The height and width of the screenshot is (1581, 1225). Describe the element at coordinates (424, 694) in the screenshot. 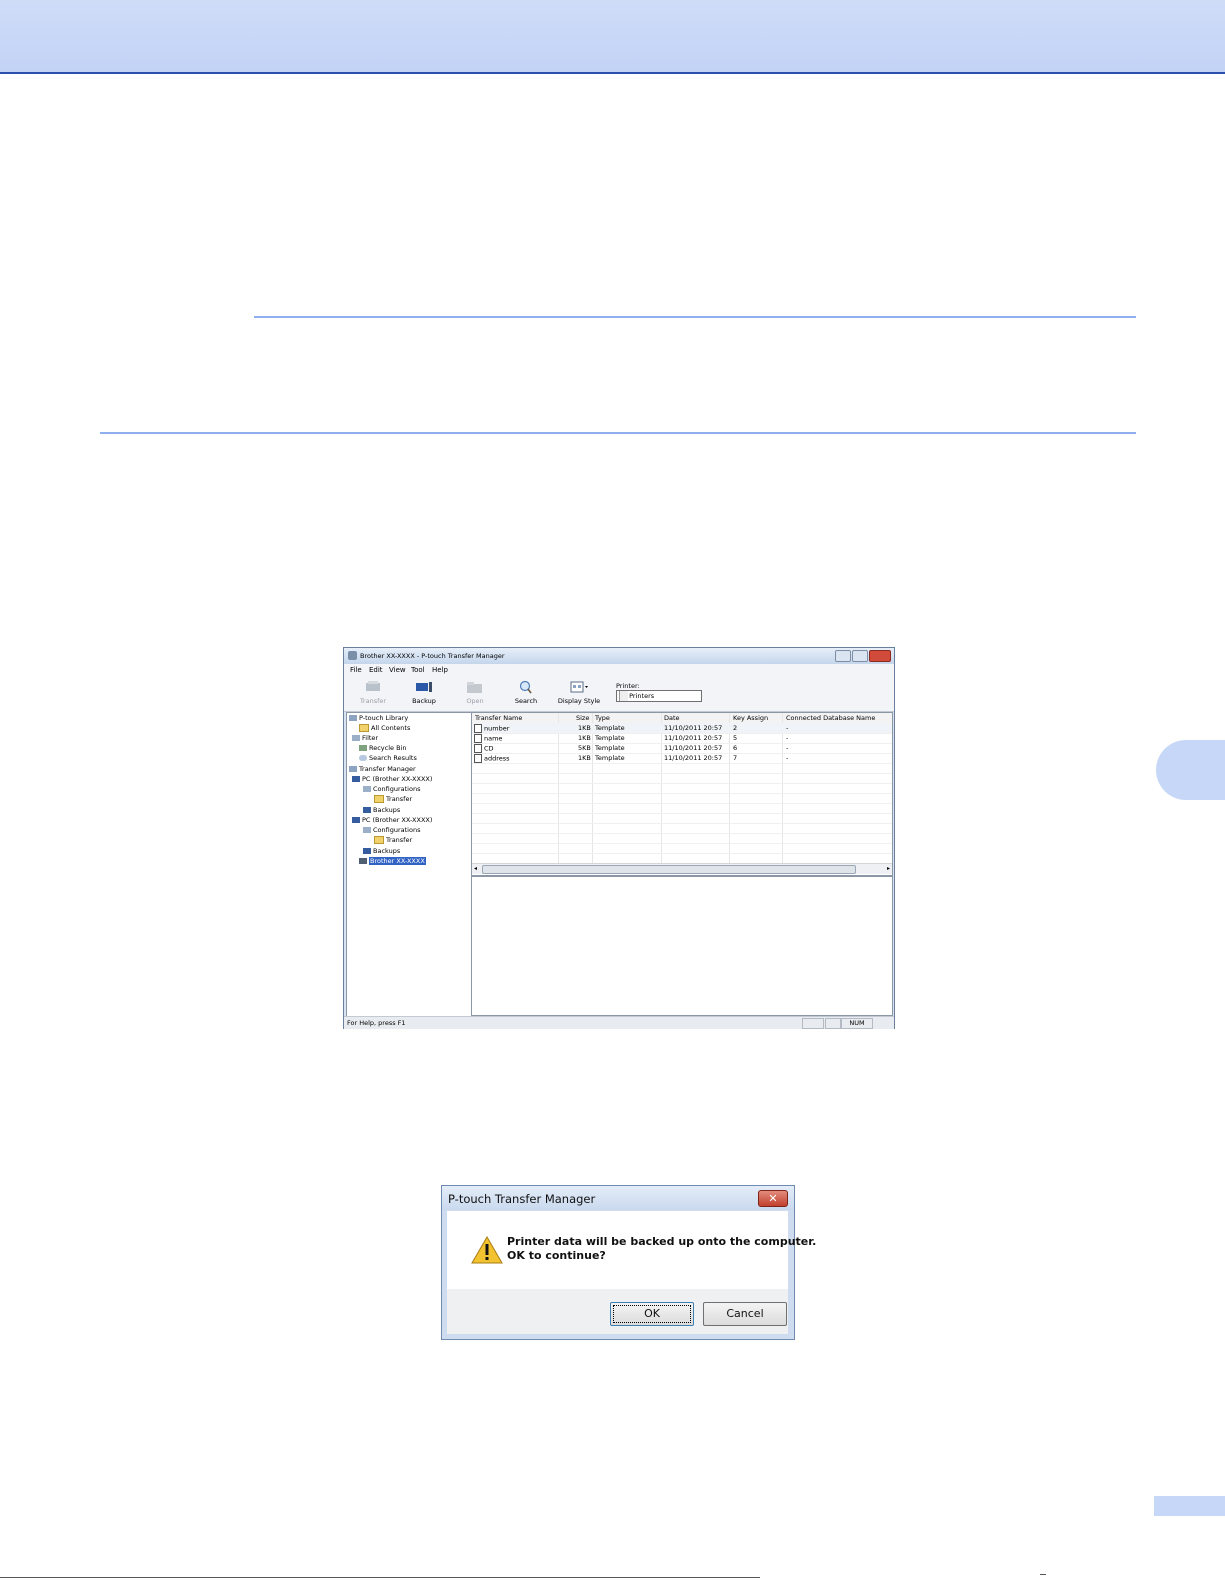

I see `backup-button: Backup` at that location.